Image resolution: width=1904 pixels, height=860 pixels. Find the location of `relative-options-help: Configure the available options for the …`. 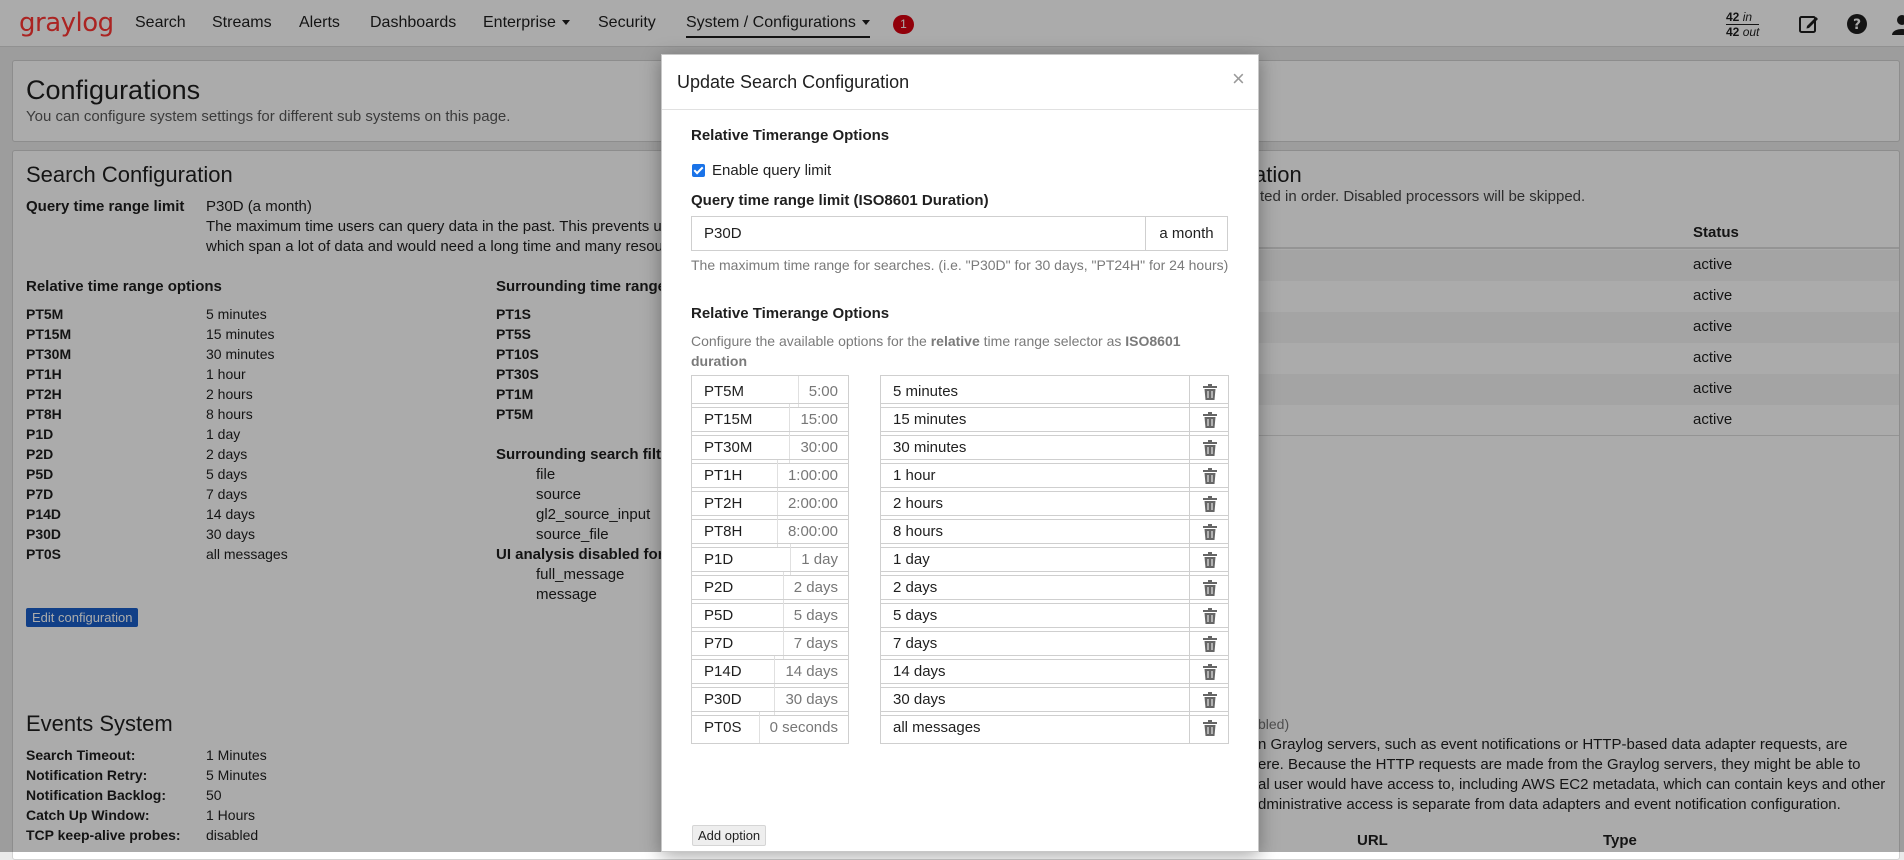

relative-options-help: Configure the available options for the … is located at coordinates (961, 351).